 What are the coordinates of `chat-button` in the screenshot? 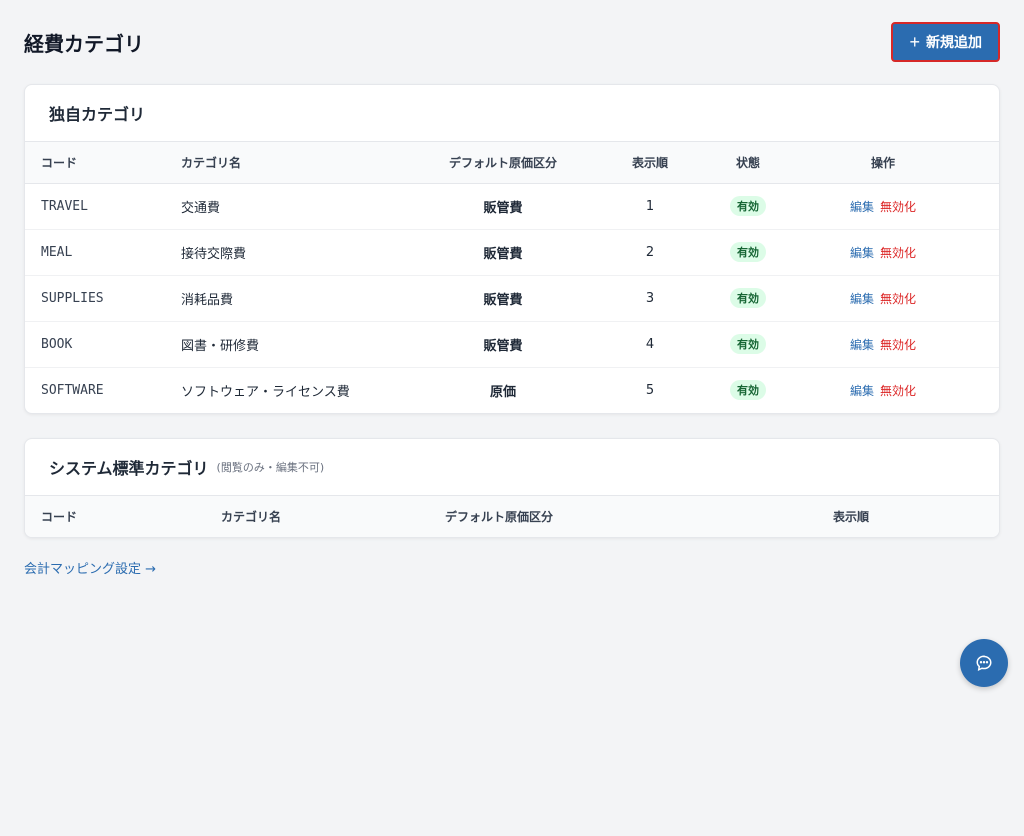 It's located at (984, 663).